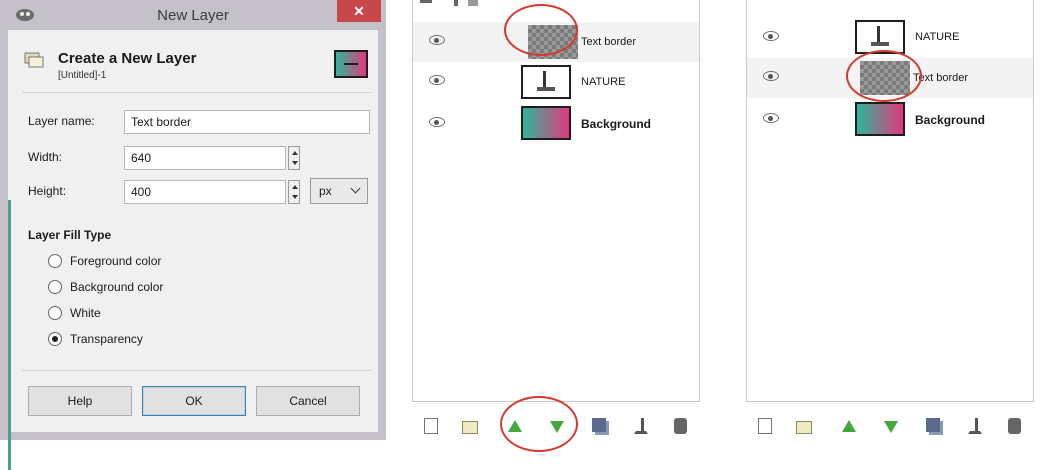 The image size is (1046, 470). What do you see at coordinates (891, 427) in the screenshot?
I see `lower-layer-icon` at bounding box center [891, 427].